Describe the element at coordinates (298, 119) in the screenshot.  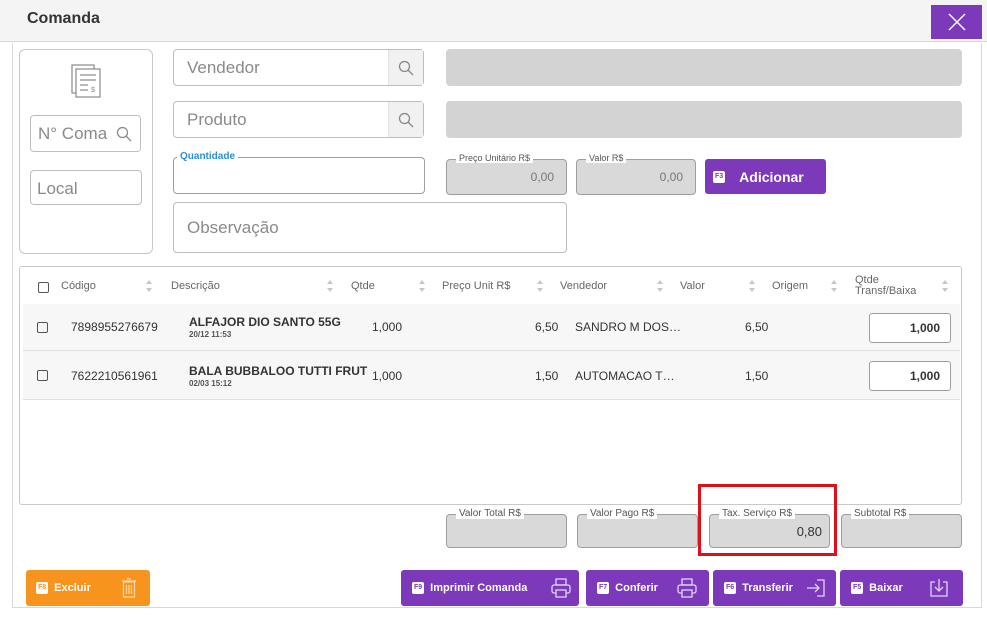
I see `produto-input: Produto` at that location.